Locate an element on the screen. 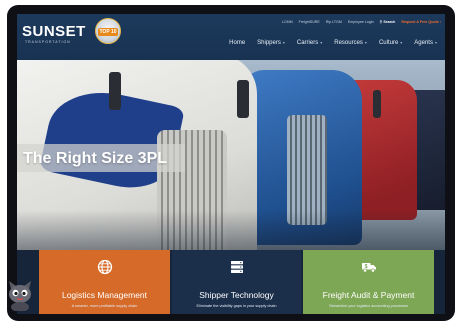  nav-item-home: Home is located at coordinates (237, 43).